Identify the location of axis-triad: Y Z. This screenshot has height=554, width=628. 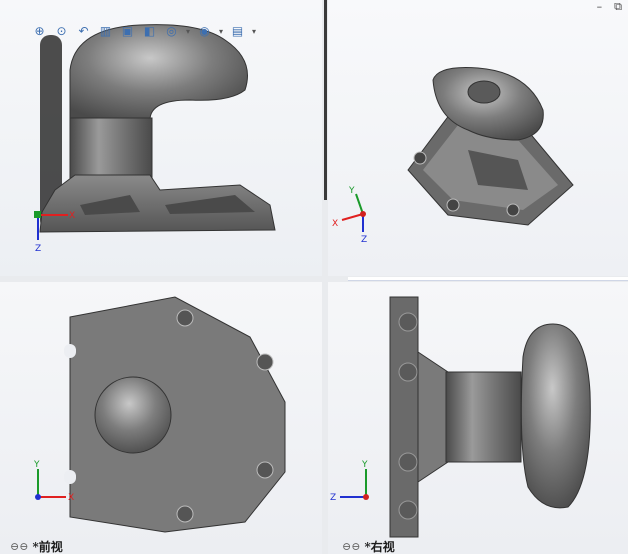
(349, 481).